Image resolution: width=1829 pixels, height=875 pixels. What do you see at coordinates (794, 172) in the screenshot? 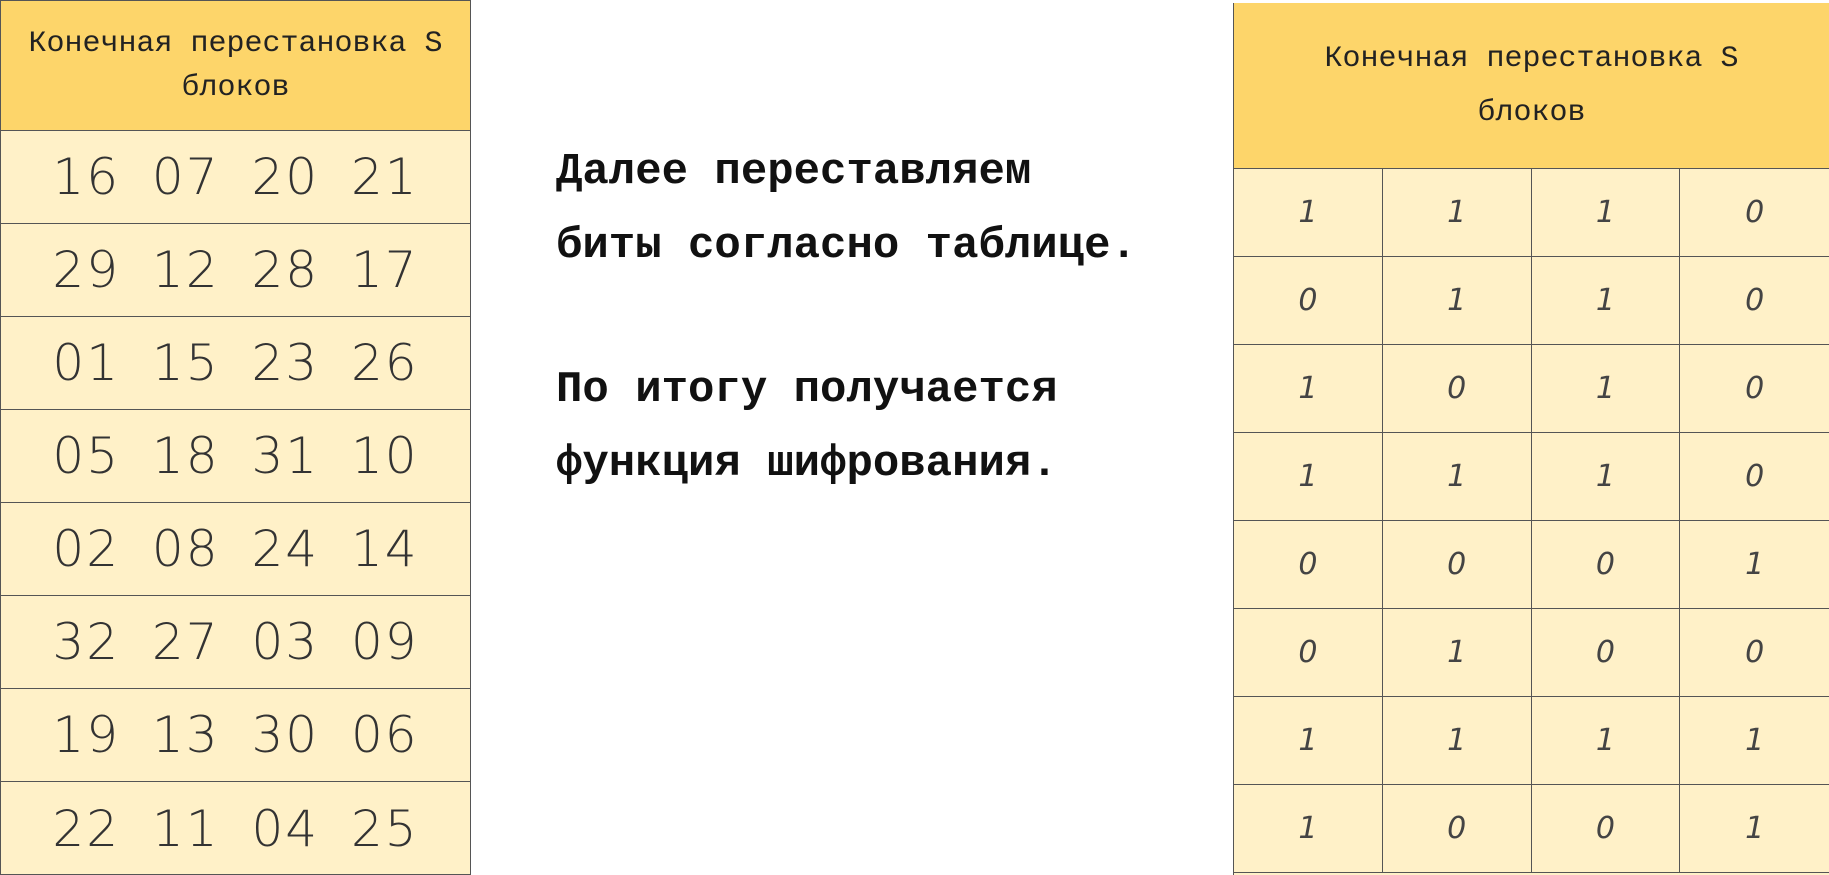
I see `paragraph-line: Далее переставляем` at bounding box center [794, 172].